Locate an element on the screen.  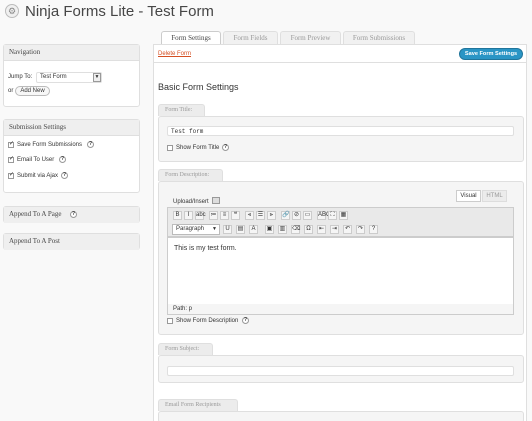
editor-text: This is my test form. is located at coordinates (205, 248).